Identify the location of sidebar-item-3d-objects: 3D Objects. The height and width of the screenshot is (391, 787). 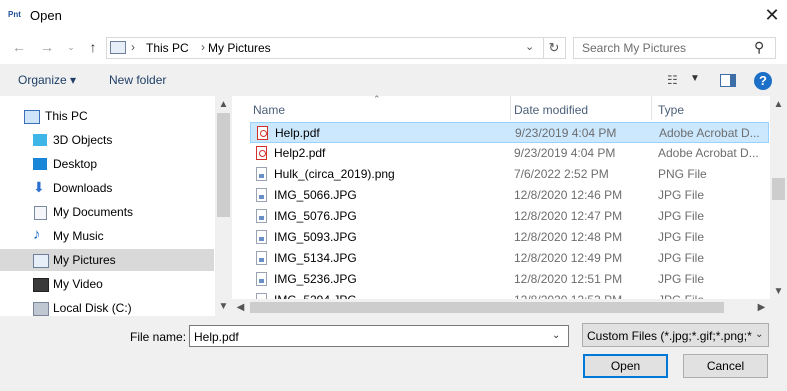
(107, 140).